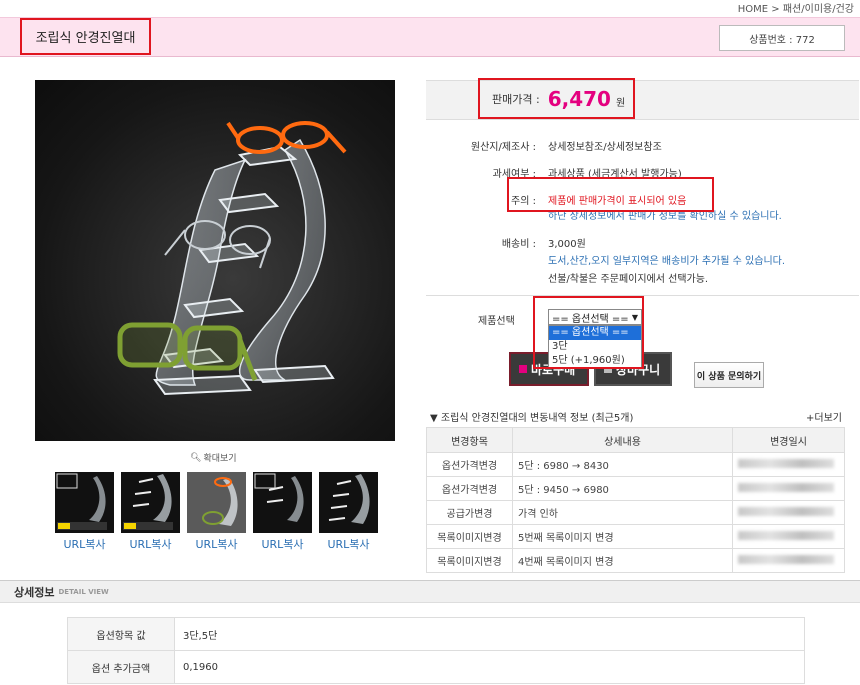 The width and height of the screenshot is (860, 685). Describe the element at coordinates (590, 319) in the screenshot. I see `option-selected-value: == 옵션선택 ==` at that location.